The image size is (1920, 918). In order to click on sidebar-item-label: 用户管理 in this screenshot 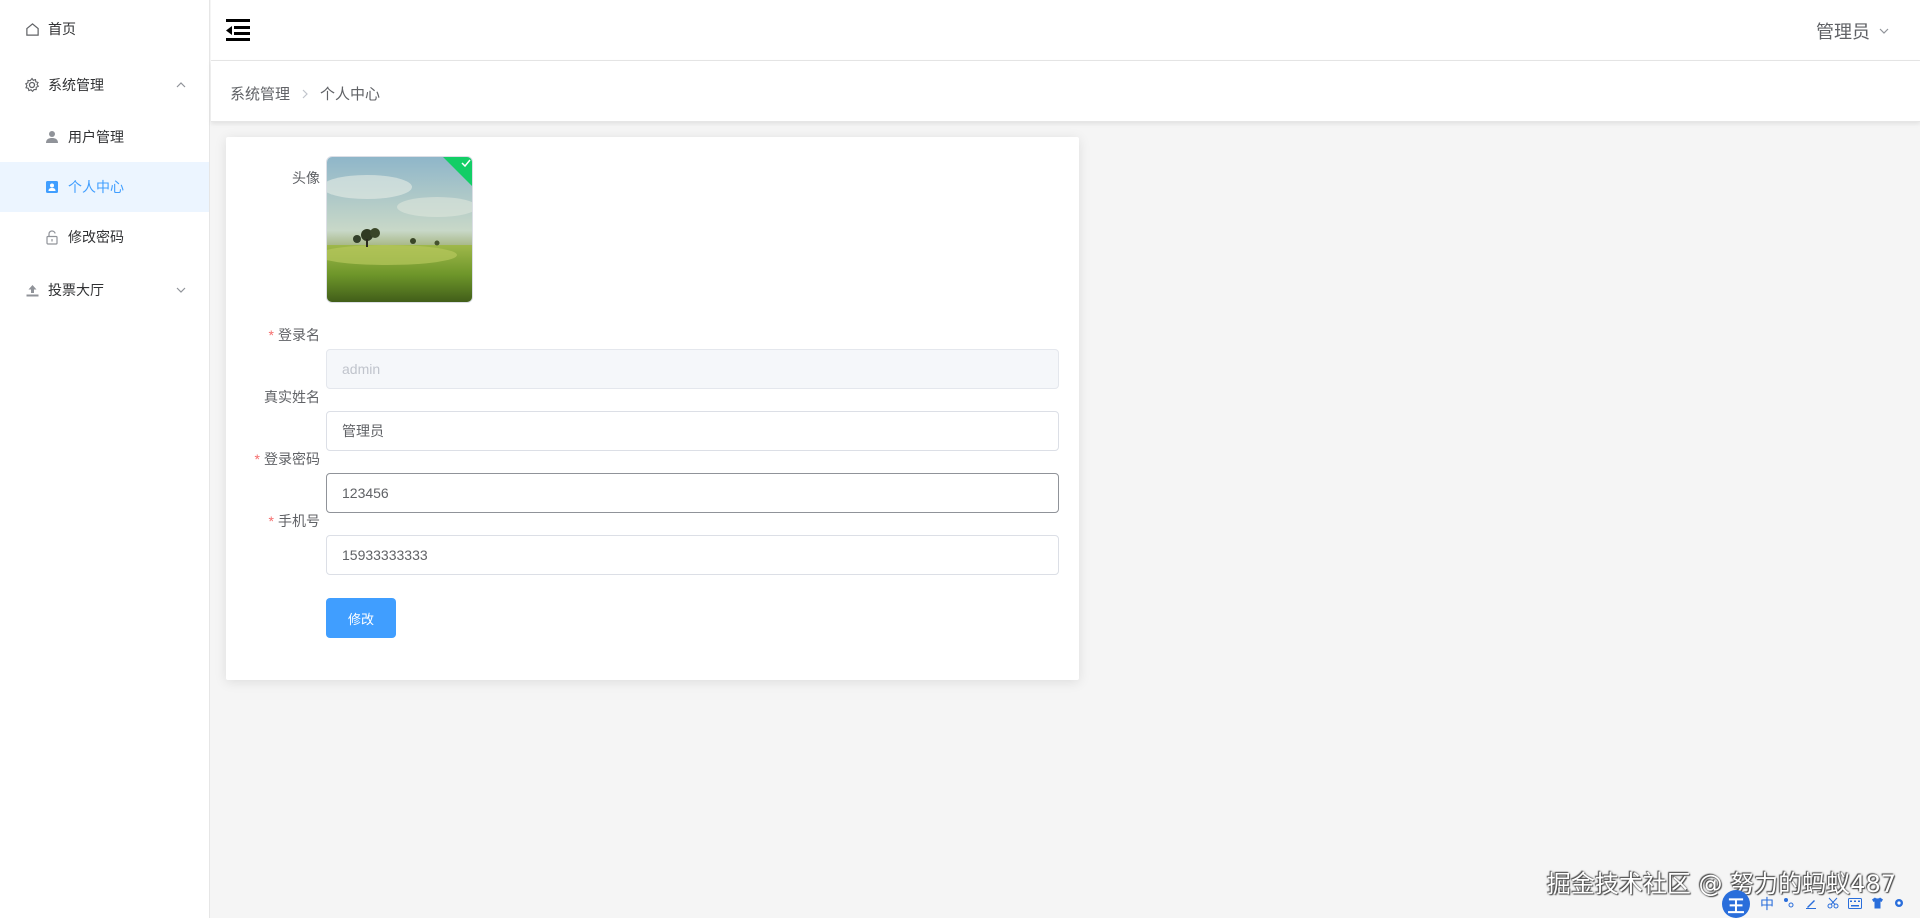, I will do `click(96, 137)`.